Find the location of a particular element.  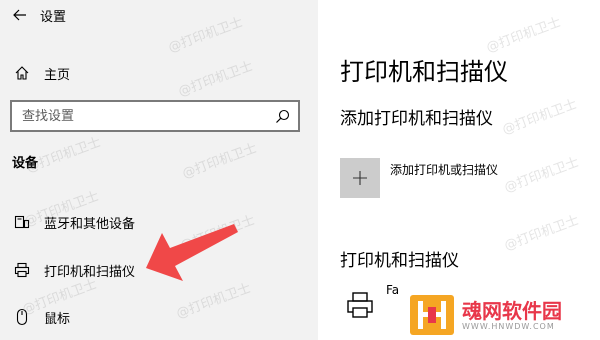

search-box is located at coordinates (155, 116).